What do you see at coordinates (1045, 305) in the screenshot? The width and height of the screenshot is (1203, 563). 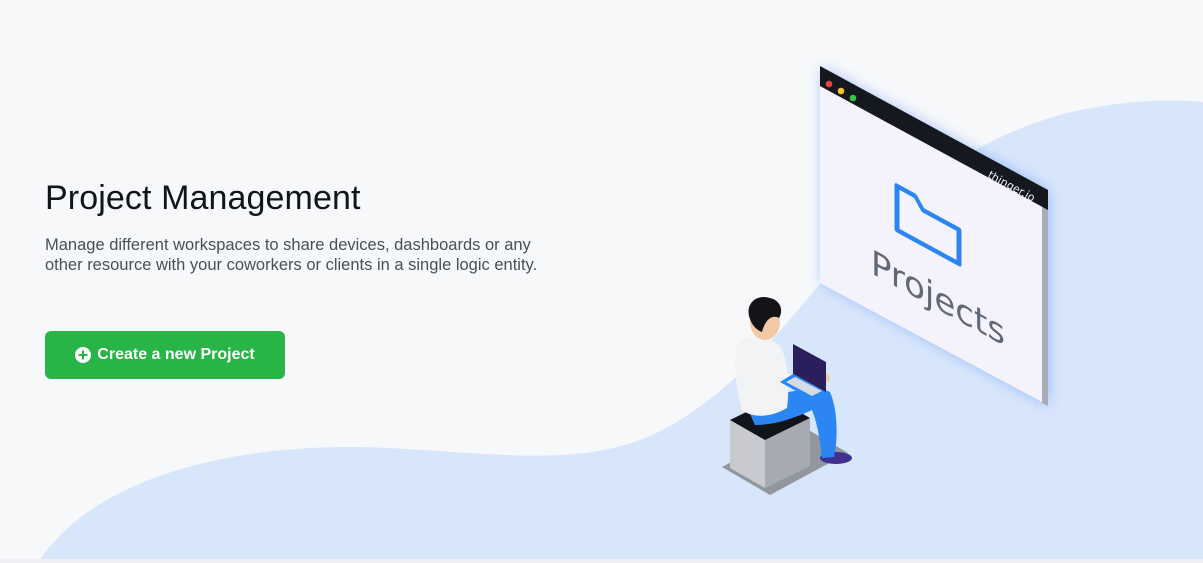 I see `window-side` at bounding box center [1045, 305].